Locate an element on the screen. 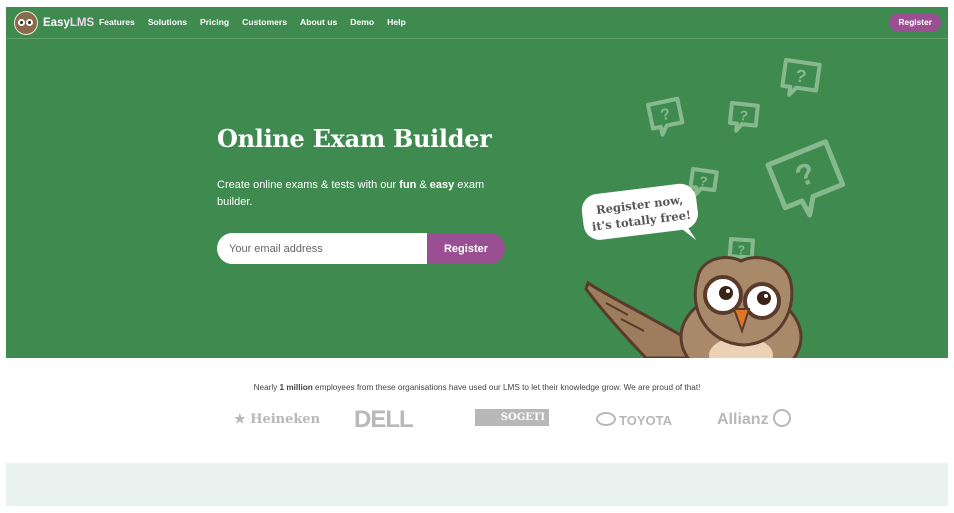 The image size is (954, 513). toyota-logo: TOYOTA is located at coordinates (634, 420).